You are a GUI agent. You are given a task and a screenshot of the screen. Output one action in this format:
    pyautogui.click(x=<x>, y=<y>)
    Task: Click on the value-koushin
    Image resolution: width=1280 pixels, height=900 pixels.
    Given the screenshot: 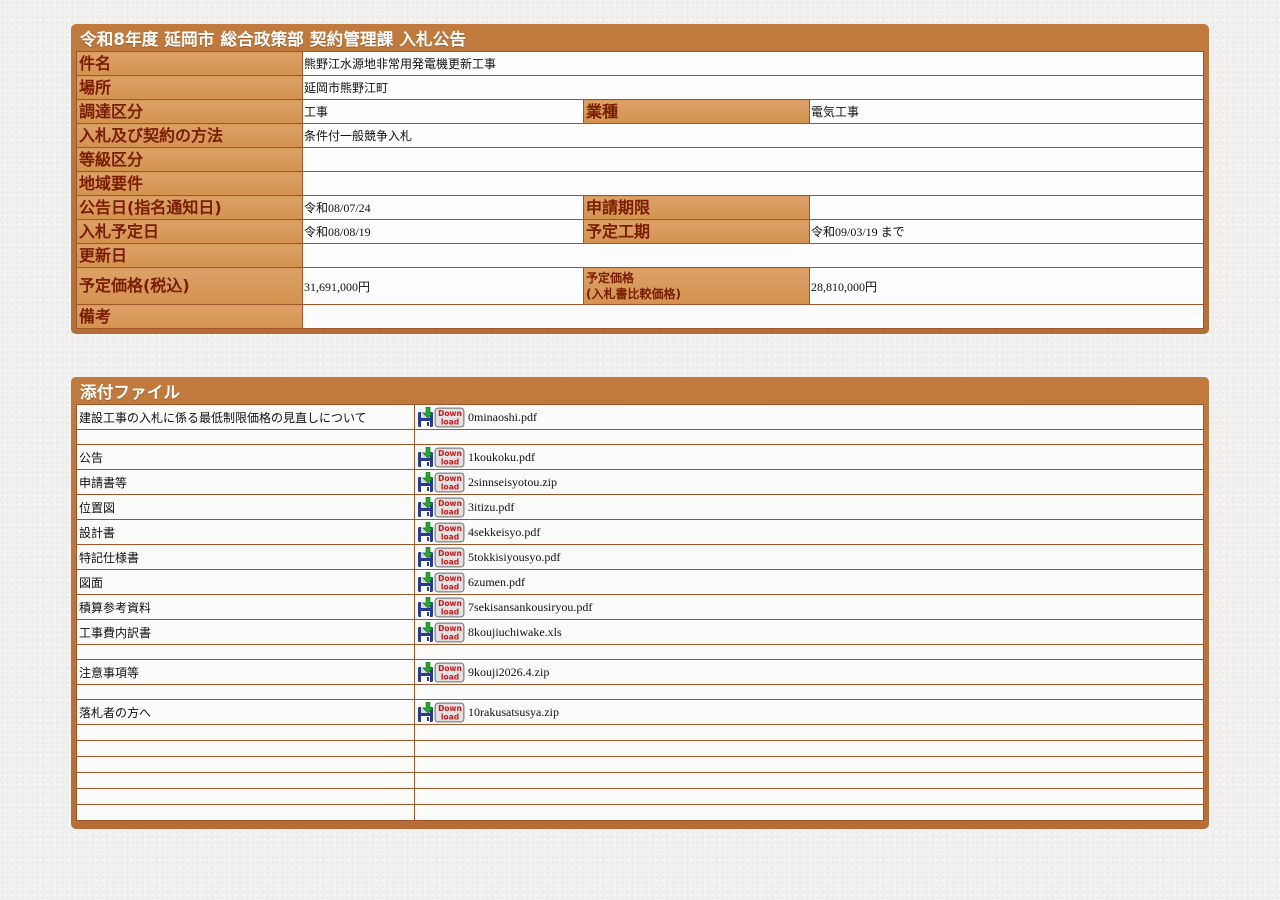 What is the action you would take?
    pyautogui.click(x=753, y=255)
    